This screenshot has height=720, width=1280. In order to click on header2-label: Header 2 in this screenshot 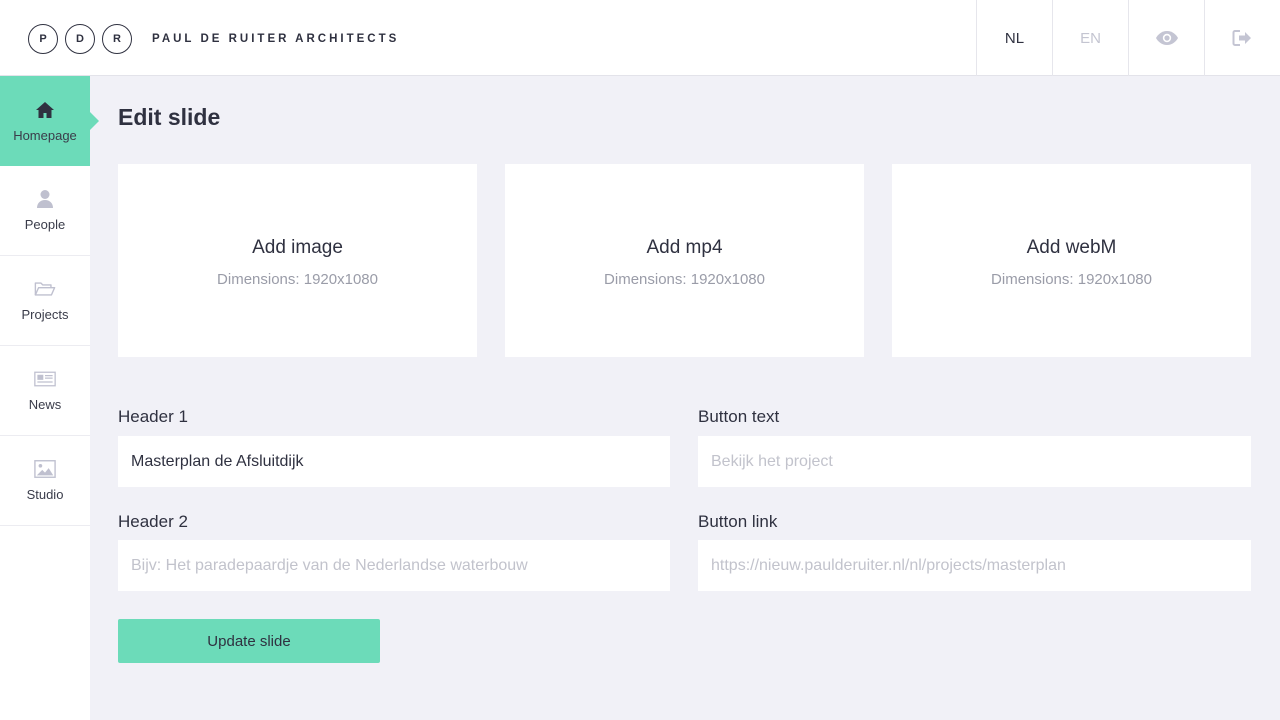, I will do `click(153, 521)`.